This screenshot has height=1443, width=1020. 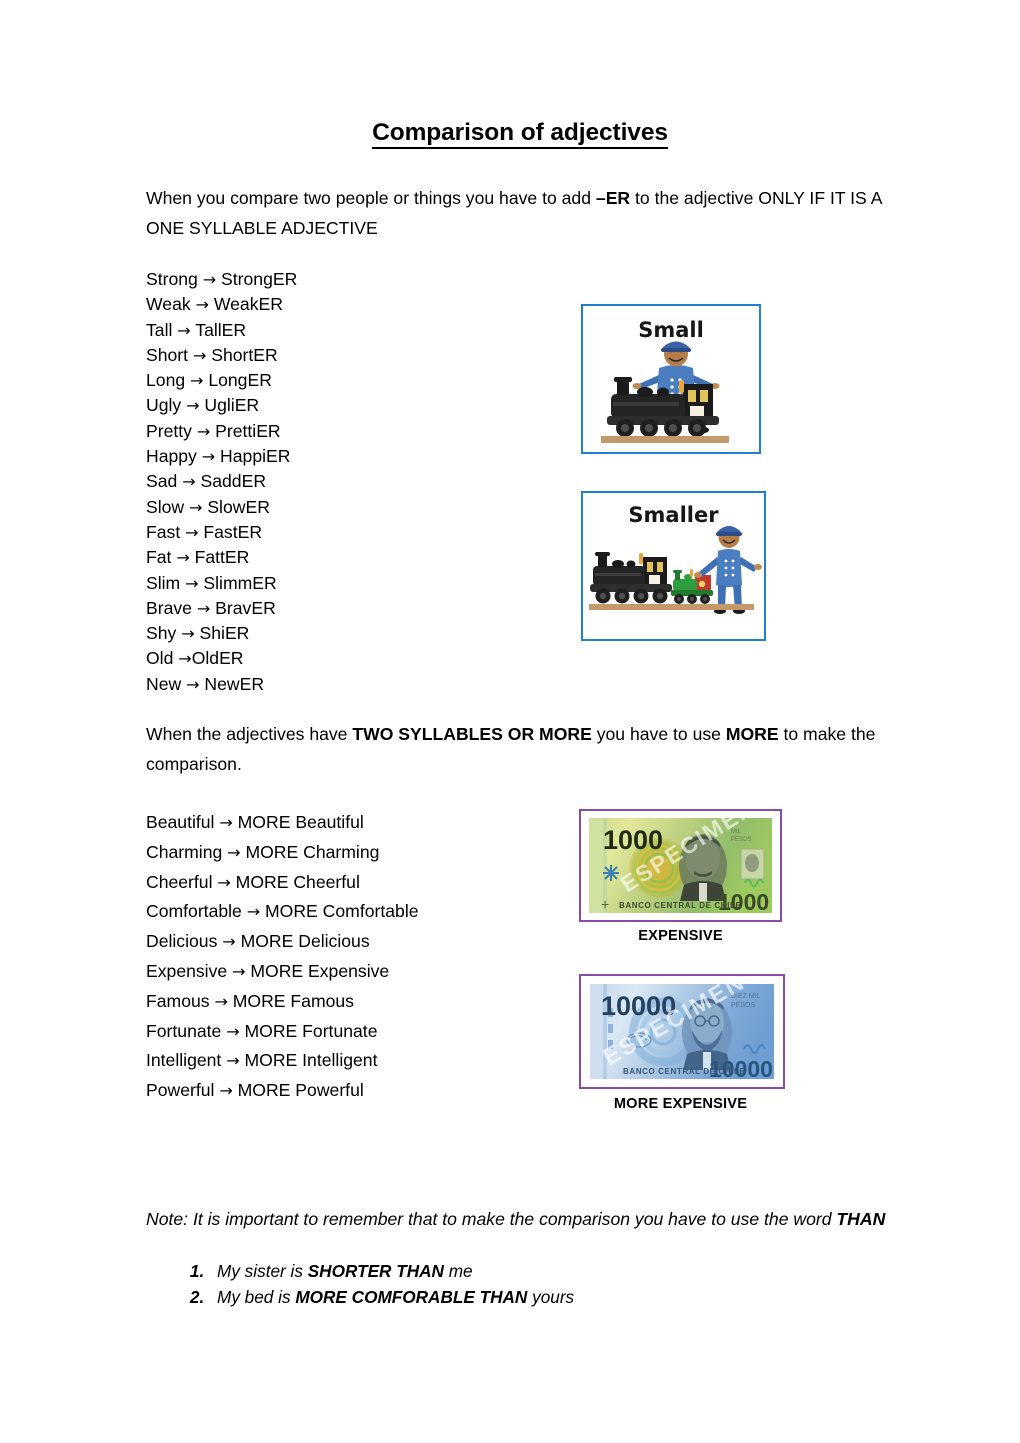 I want to click on more-pair-comparative: MORE Powerful, so click(x=298, y=1090).